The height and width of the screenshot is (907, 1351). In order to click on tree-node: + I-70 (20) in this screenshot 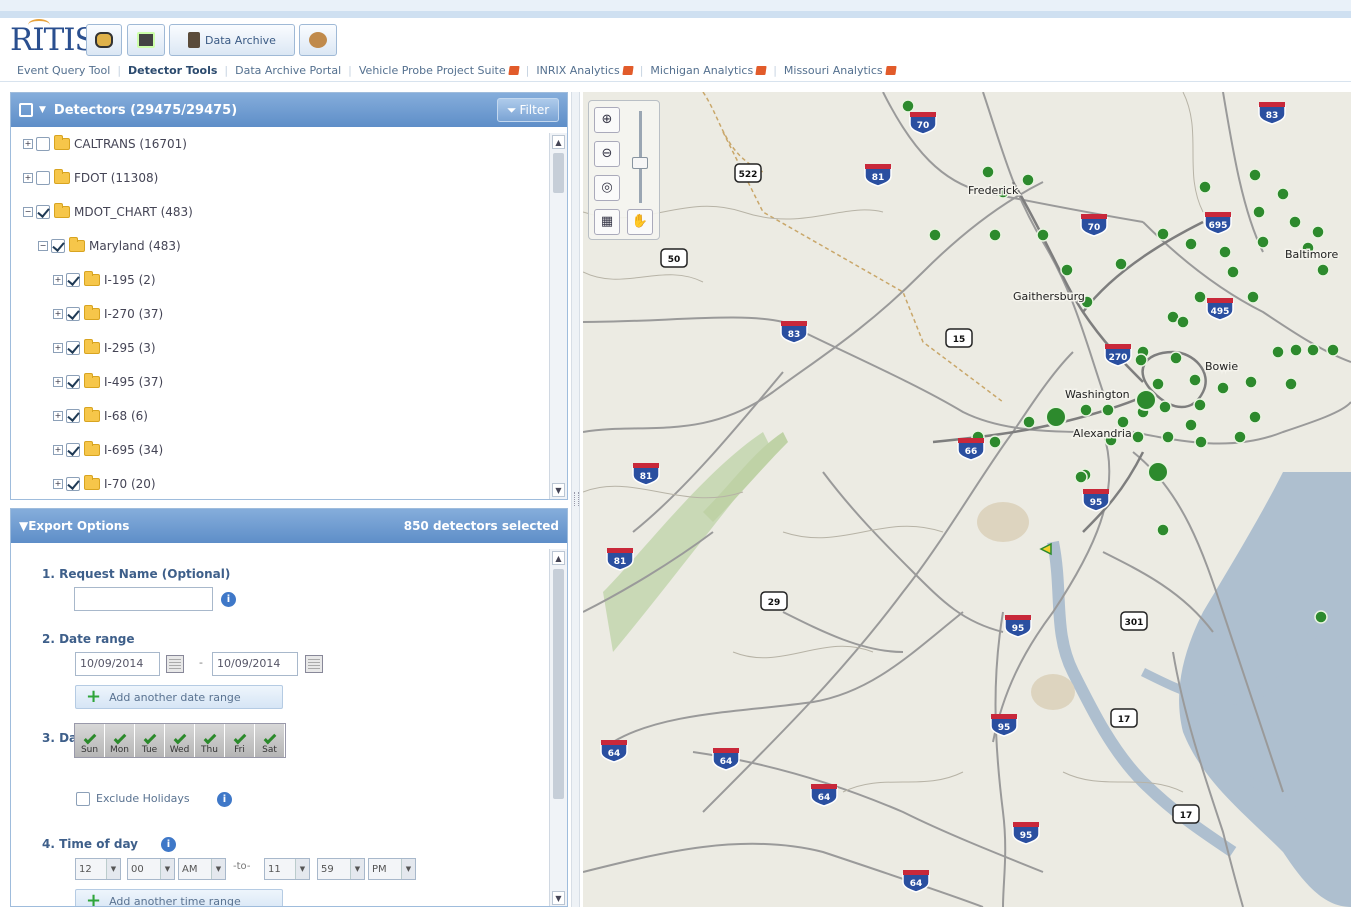, I will do `click(279, 482)`.